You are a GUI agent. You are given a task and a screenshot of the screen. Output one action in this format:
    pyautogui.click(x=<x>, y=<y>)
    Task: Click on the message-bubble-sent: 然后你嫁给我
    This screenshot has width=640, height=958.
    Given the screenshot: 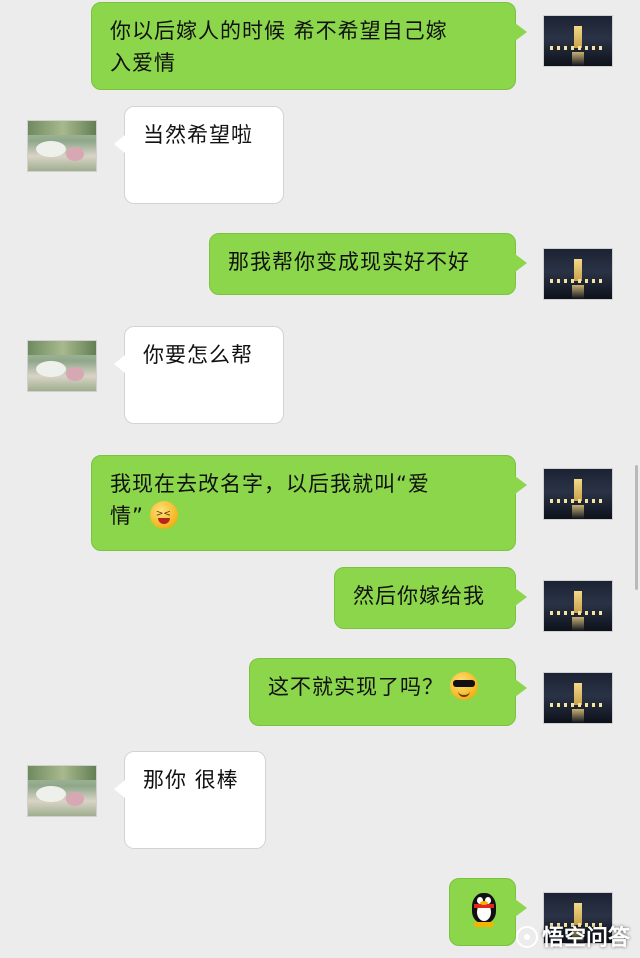 What is the action you would take?
    pyautogui.click(x=430, y=598)
    